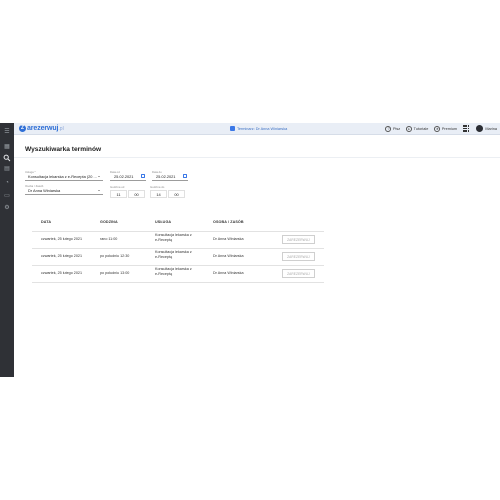  What do you see at coordinates (163, 222) in the screenshot?
I see `column-header-service: USŁUGA` at bounding box center [163, 222].